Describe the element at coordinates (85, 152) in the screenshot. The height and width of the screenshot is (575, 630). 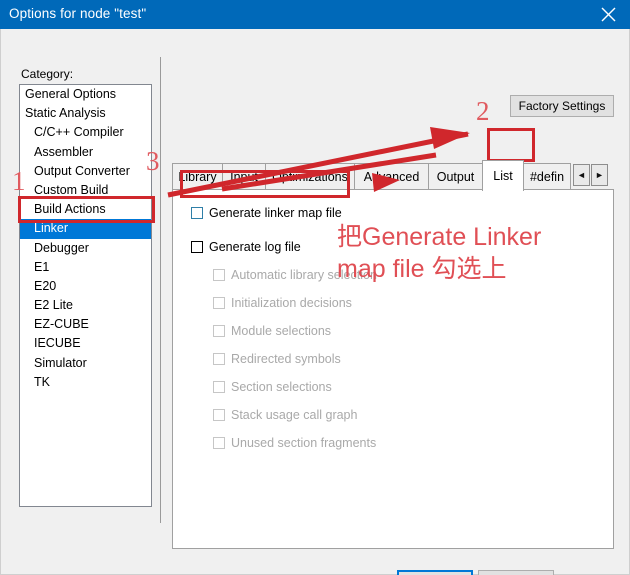
I see `category-item-assembler: Assembler` at that location.